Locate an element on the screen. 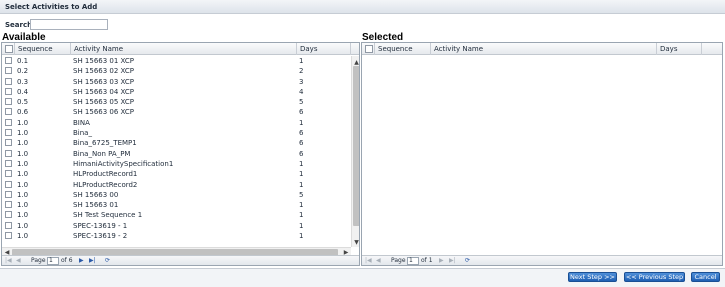 The width and height of the screenshot is (725, 287). available-select-all-checkbox is located at coordinates (9, 49).